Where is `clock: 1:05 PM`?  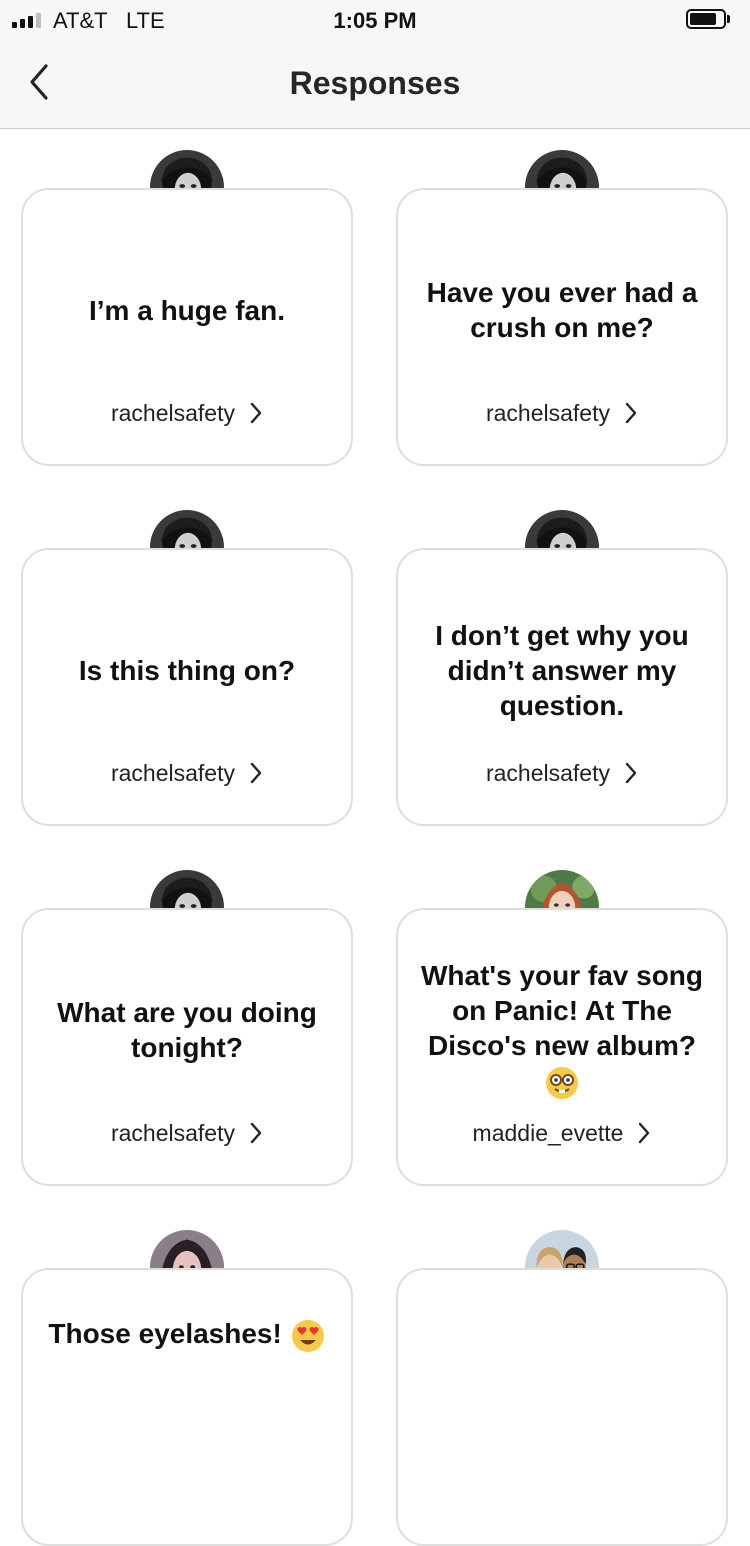
clock: 1:05 PM is located at coordinates (375, 20).